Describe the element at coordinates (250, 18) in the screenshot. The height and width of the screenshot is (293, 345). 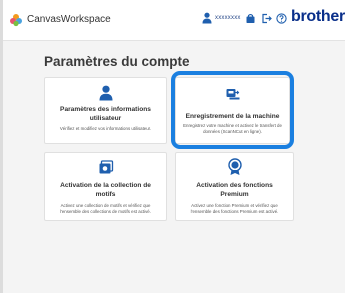
I see `bag-icon` at that location.